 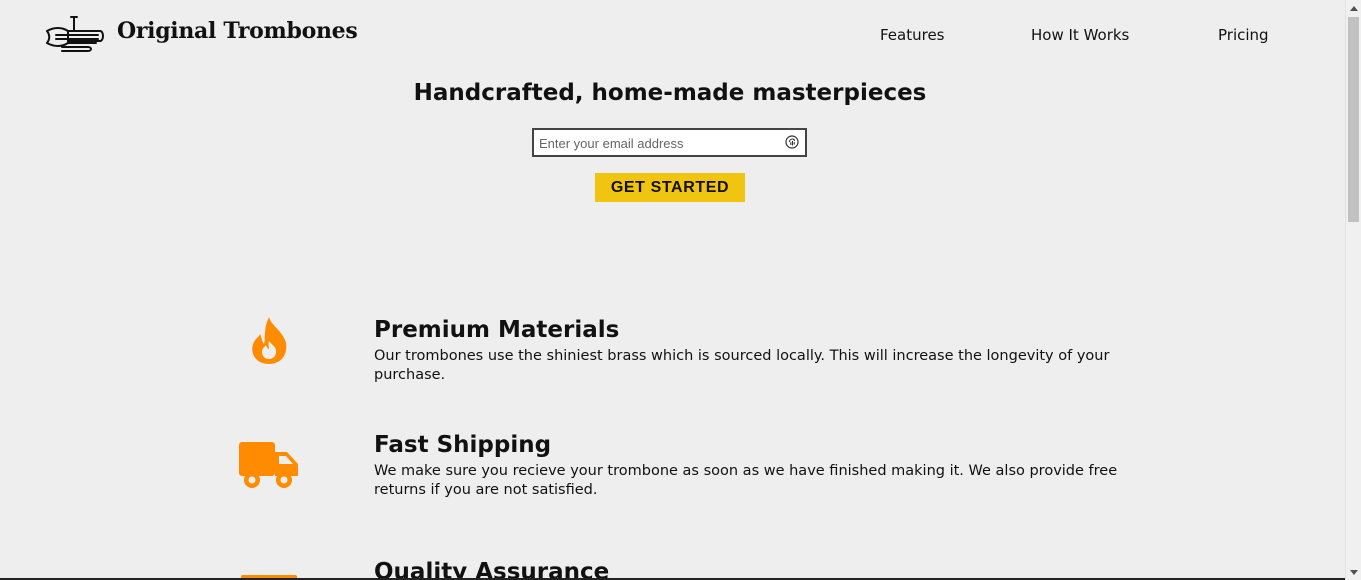 I want to click on scrollbar-thumb, so click(x=1353, y=119).